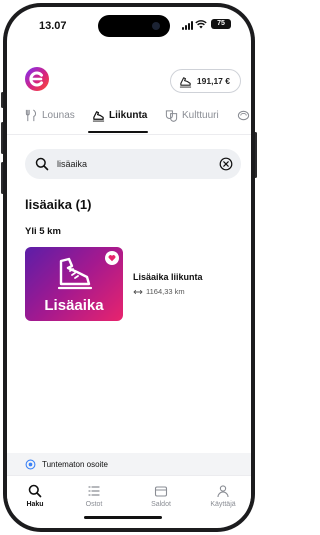 This screenshot has height=535, width=320. Describe the element at coordinates (75, 464) in the screenshot. I see `location-label: Tuntematon osoite` at that location.